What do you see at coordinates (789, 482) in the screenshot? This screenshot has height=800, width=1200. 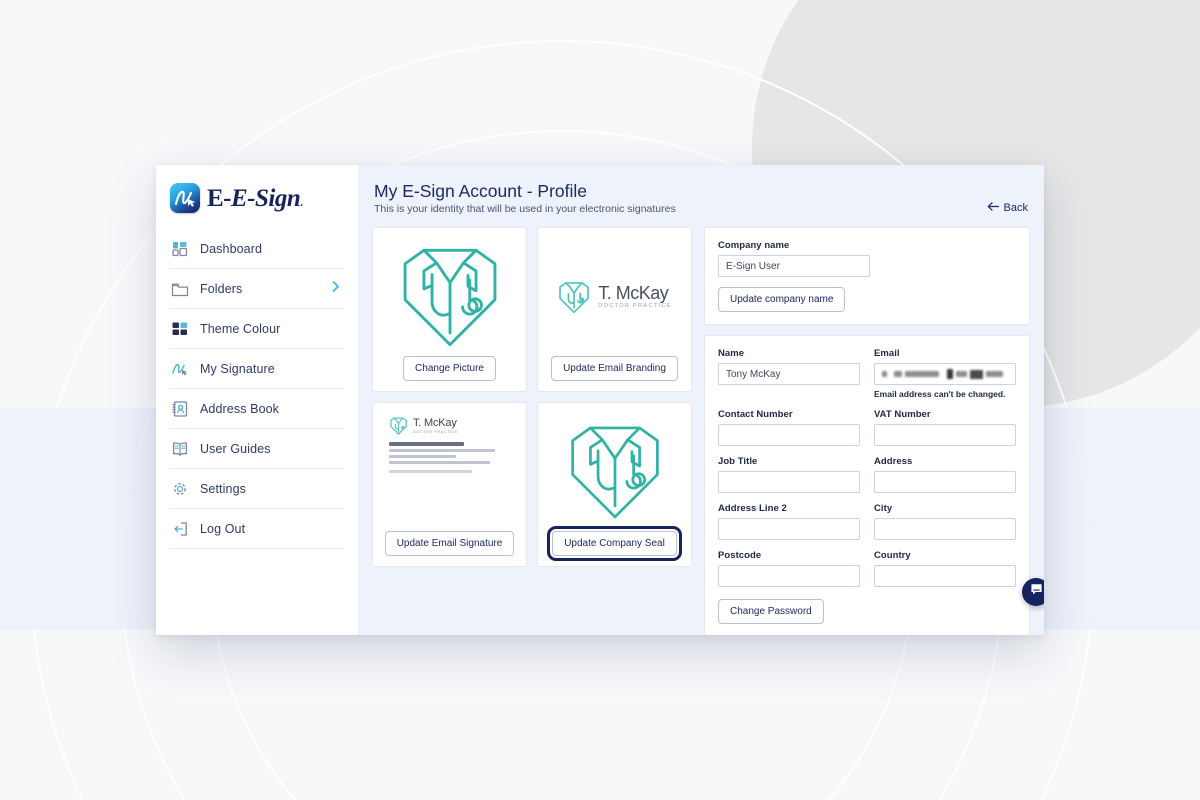 I see `job-title-input` at bounding box center [789, 482].